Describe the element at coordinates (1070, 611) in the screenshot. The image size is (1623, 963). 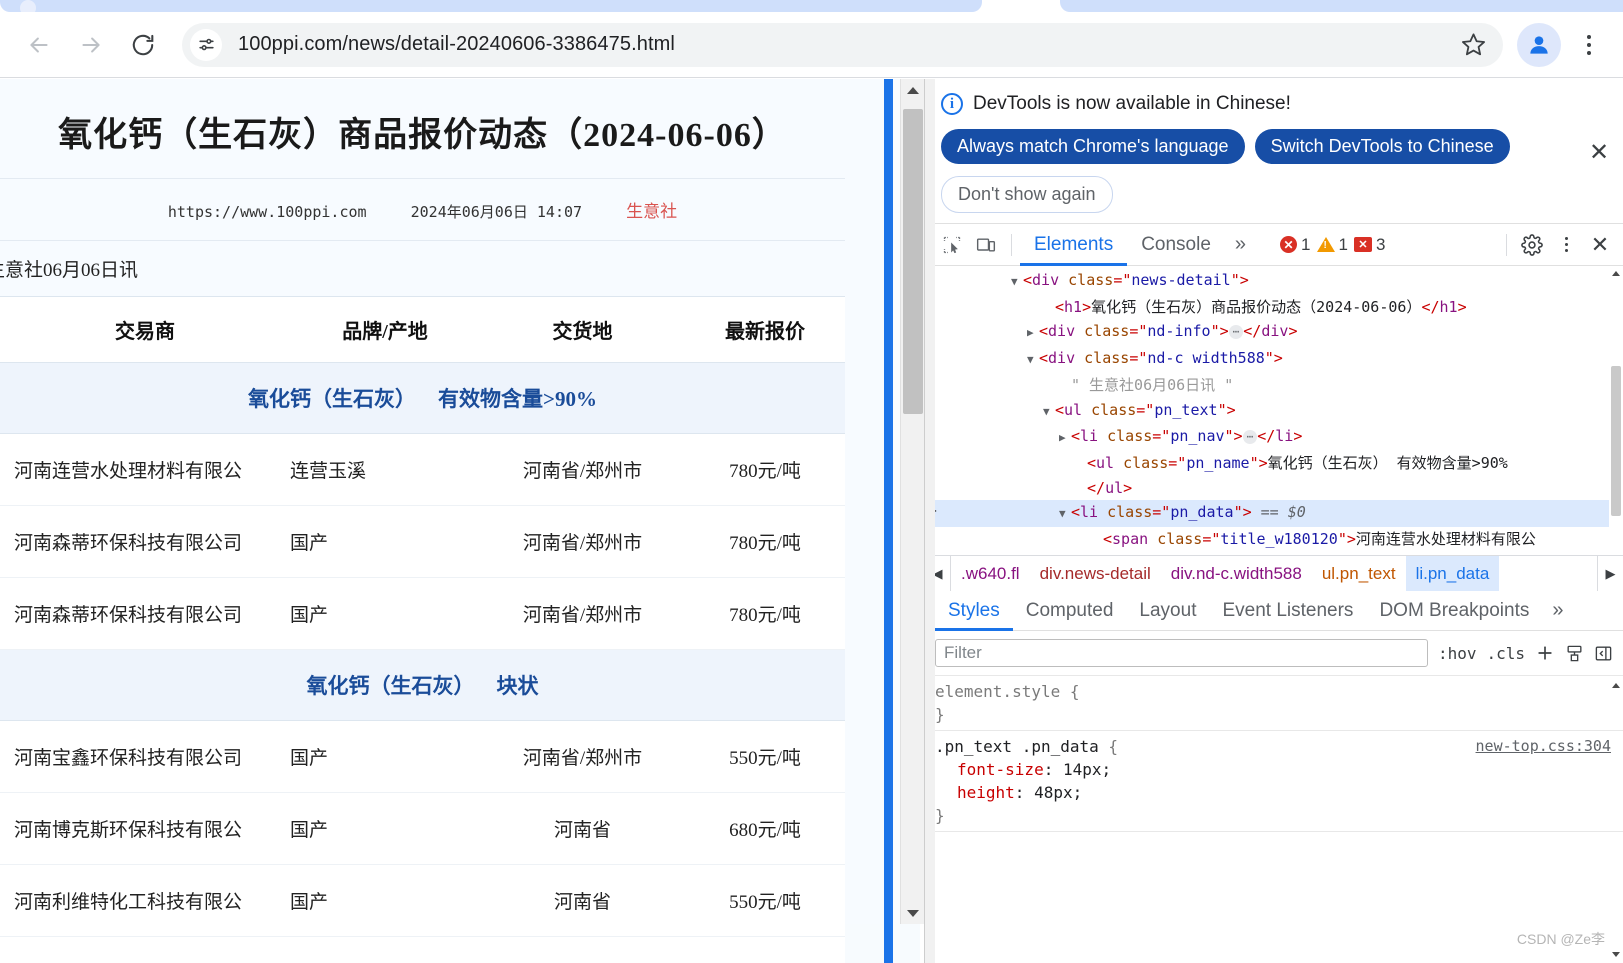
I see `tab-computed: Computed` at that location.